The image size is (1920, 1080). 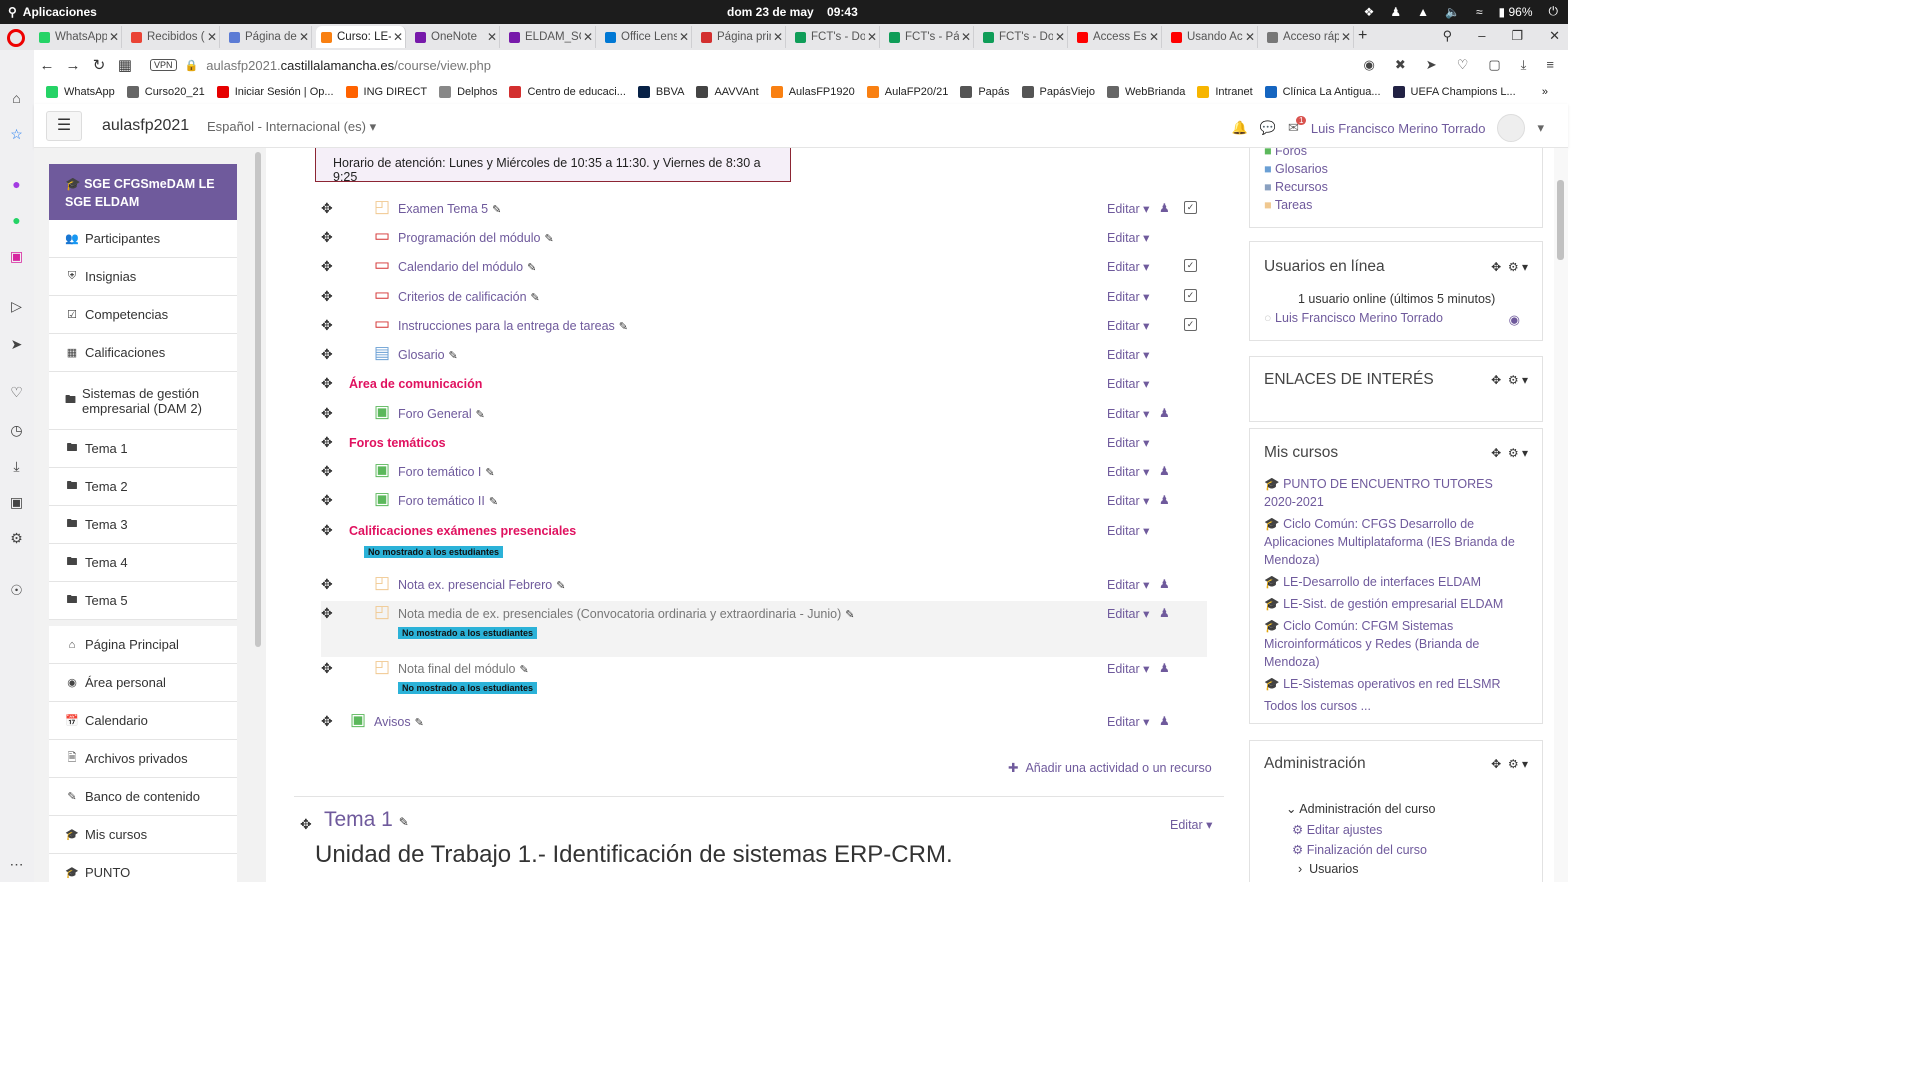 I want to click on drawer-item: 🎓 Mis cursos, so click(x=143, y=835).